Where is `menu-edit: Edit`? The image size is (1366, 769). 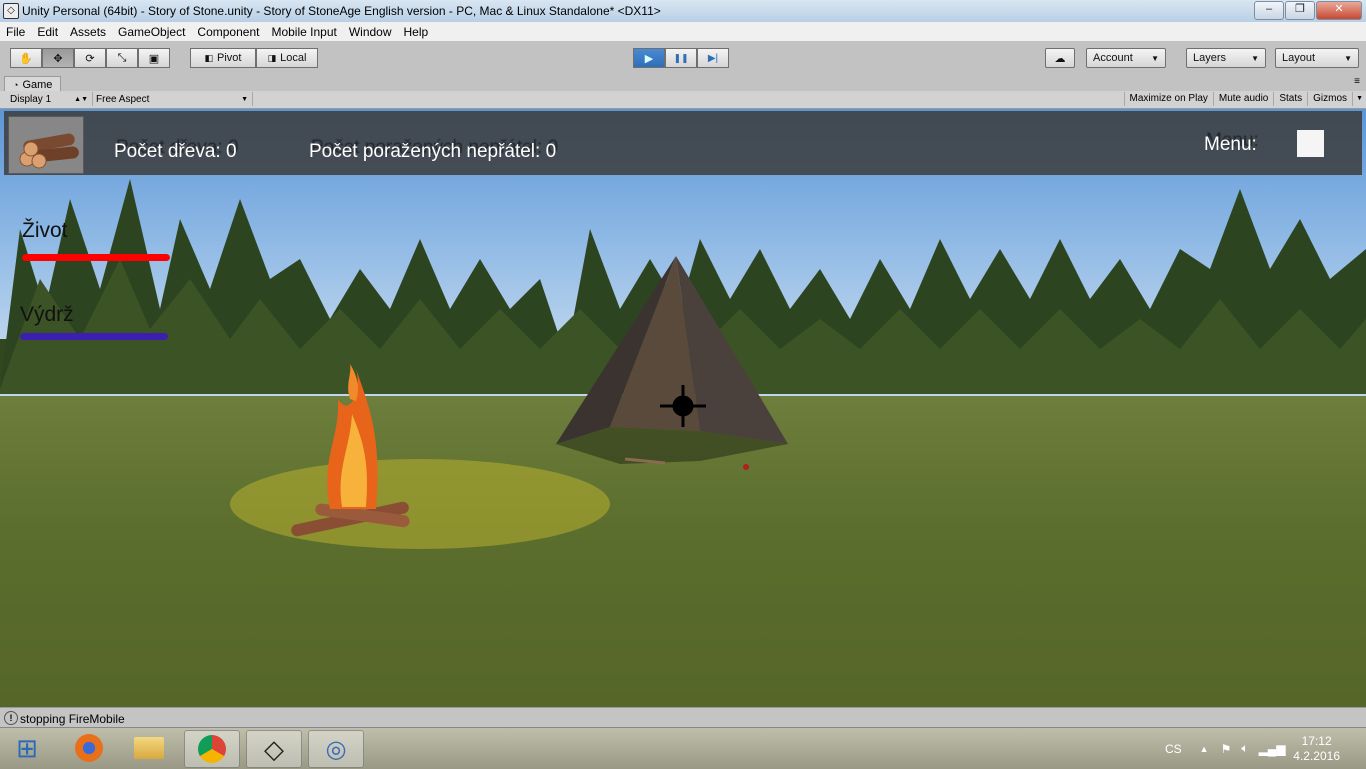
menu-edit: Edit is located at coordinates (47, 32).